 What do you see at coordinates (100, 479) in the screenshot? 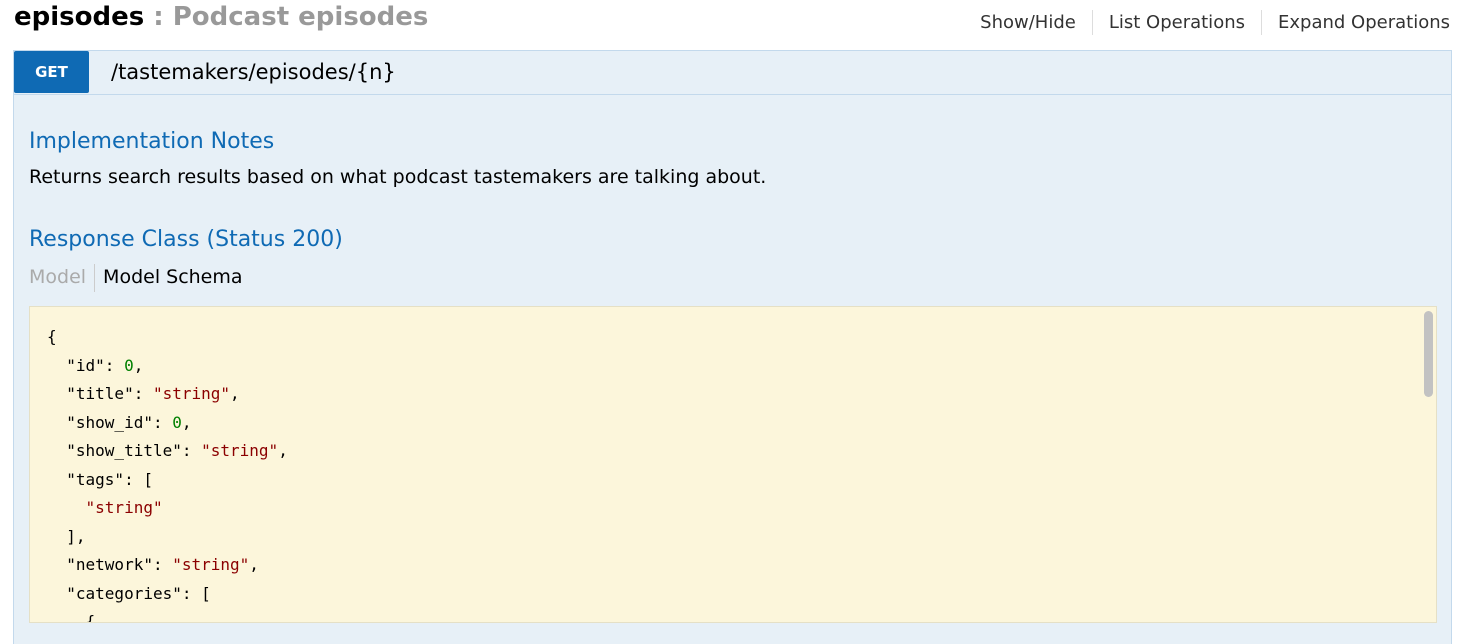
I see `schema-token: "tags": [` at bounding box center [100, 479].